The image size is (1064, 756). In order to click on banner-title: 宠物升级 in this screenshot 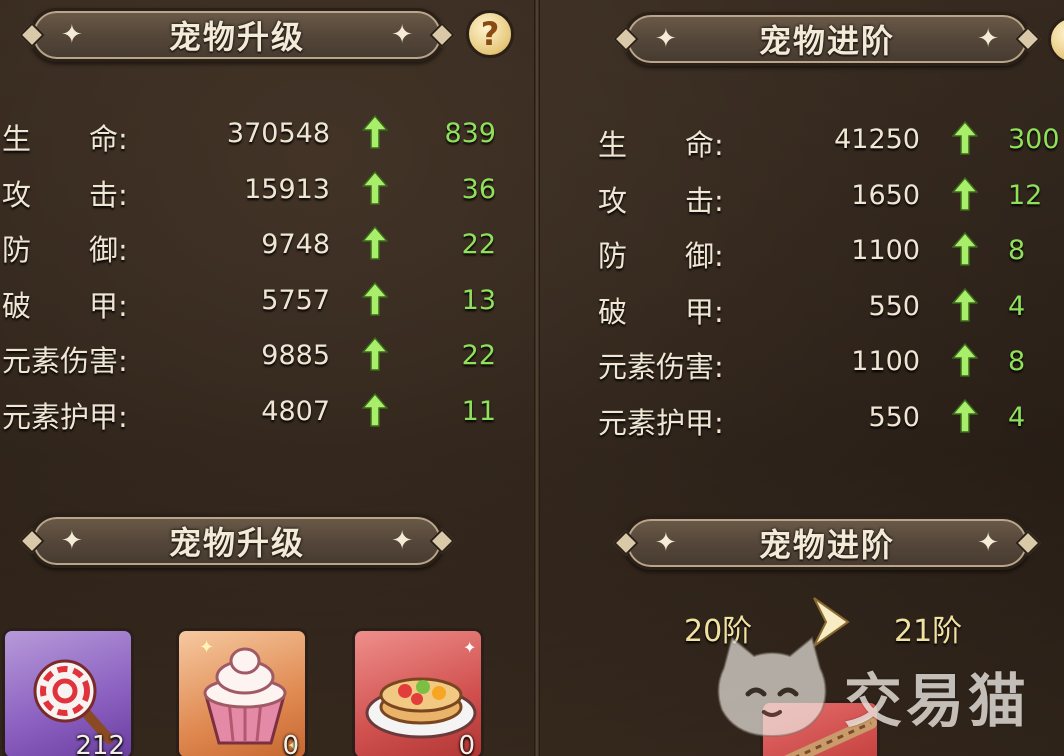, I will do `click(236, 37)`.